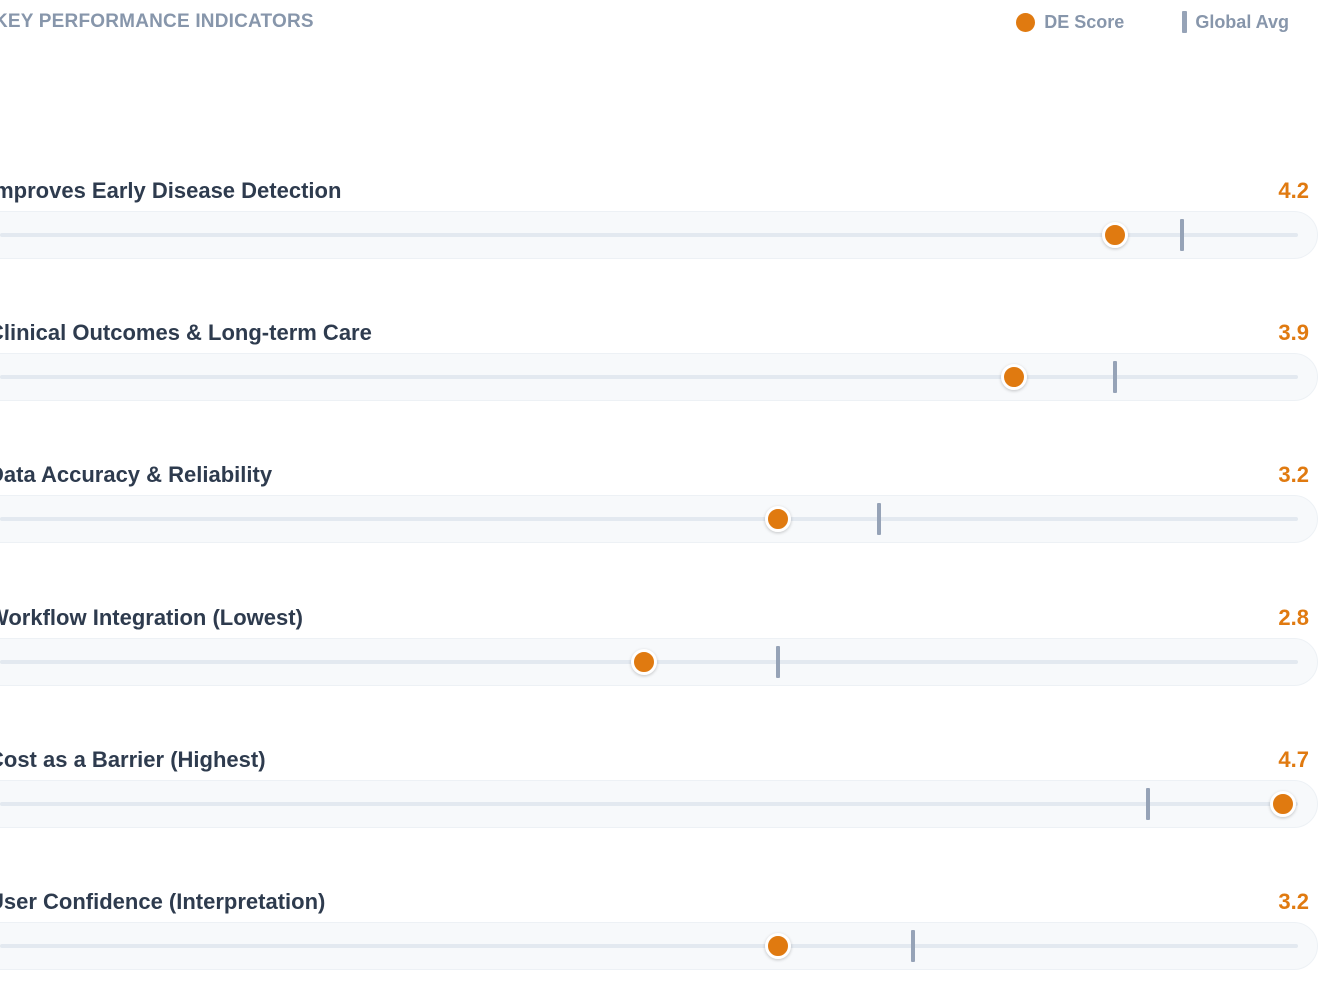  I want to click on kpi-value: 4.2, so click(1293, 190).